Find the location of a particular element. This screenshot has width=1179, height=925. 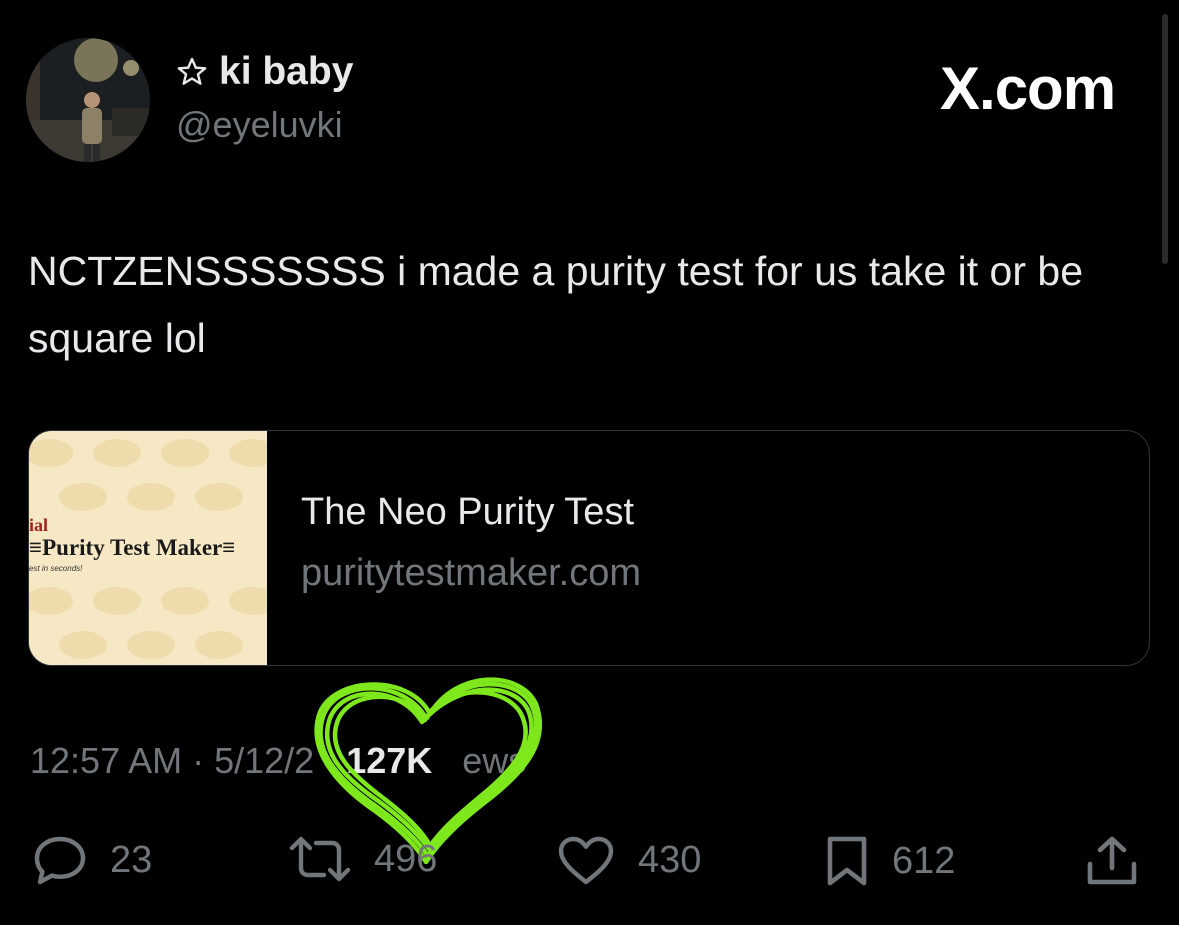

link-card-thumbnail: ial ≡Purity Test Maker≡ est in seconds! is located at coordinates (148, 548).